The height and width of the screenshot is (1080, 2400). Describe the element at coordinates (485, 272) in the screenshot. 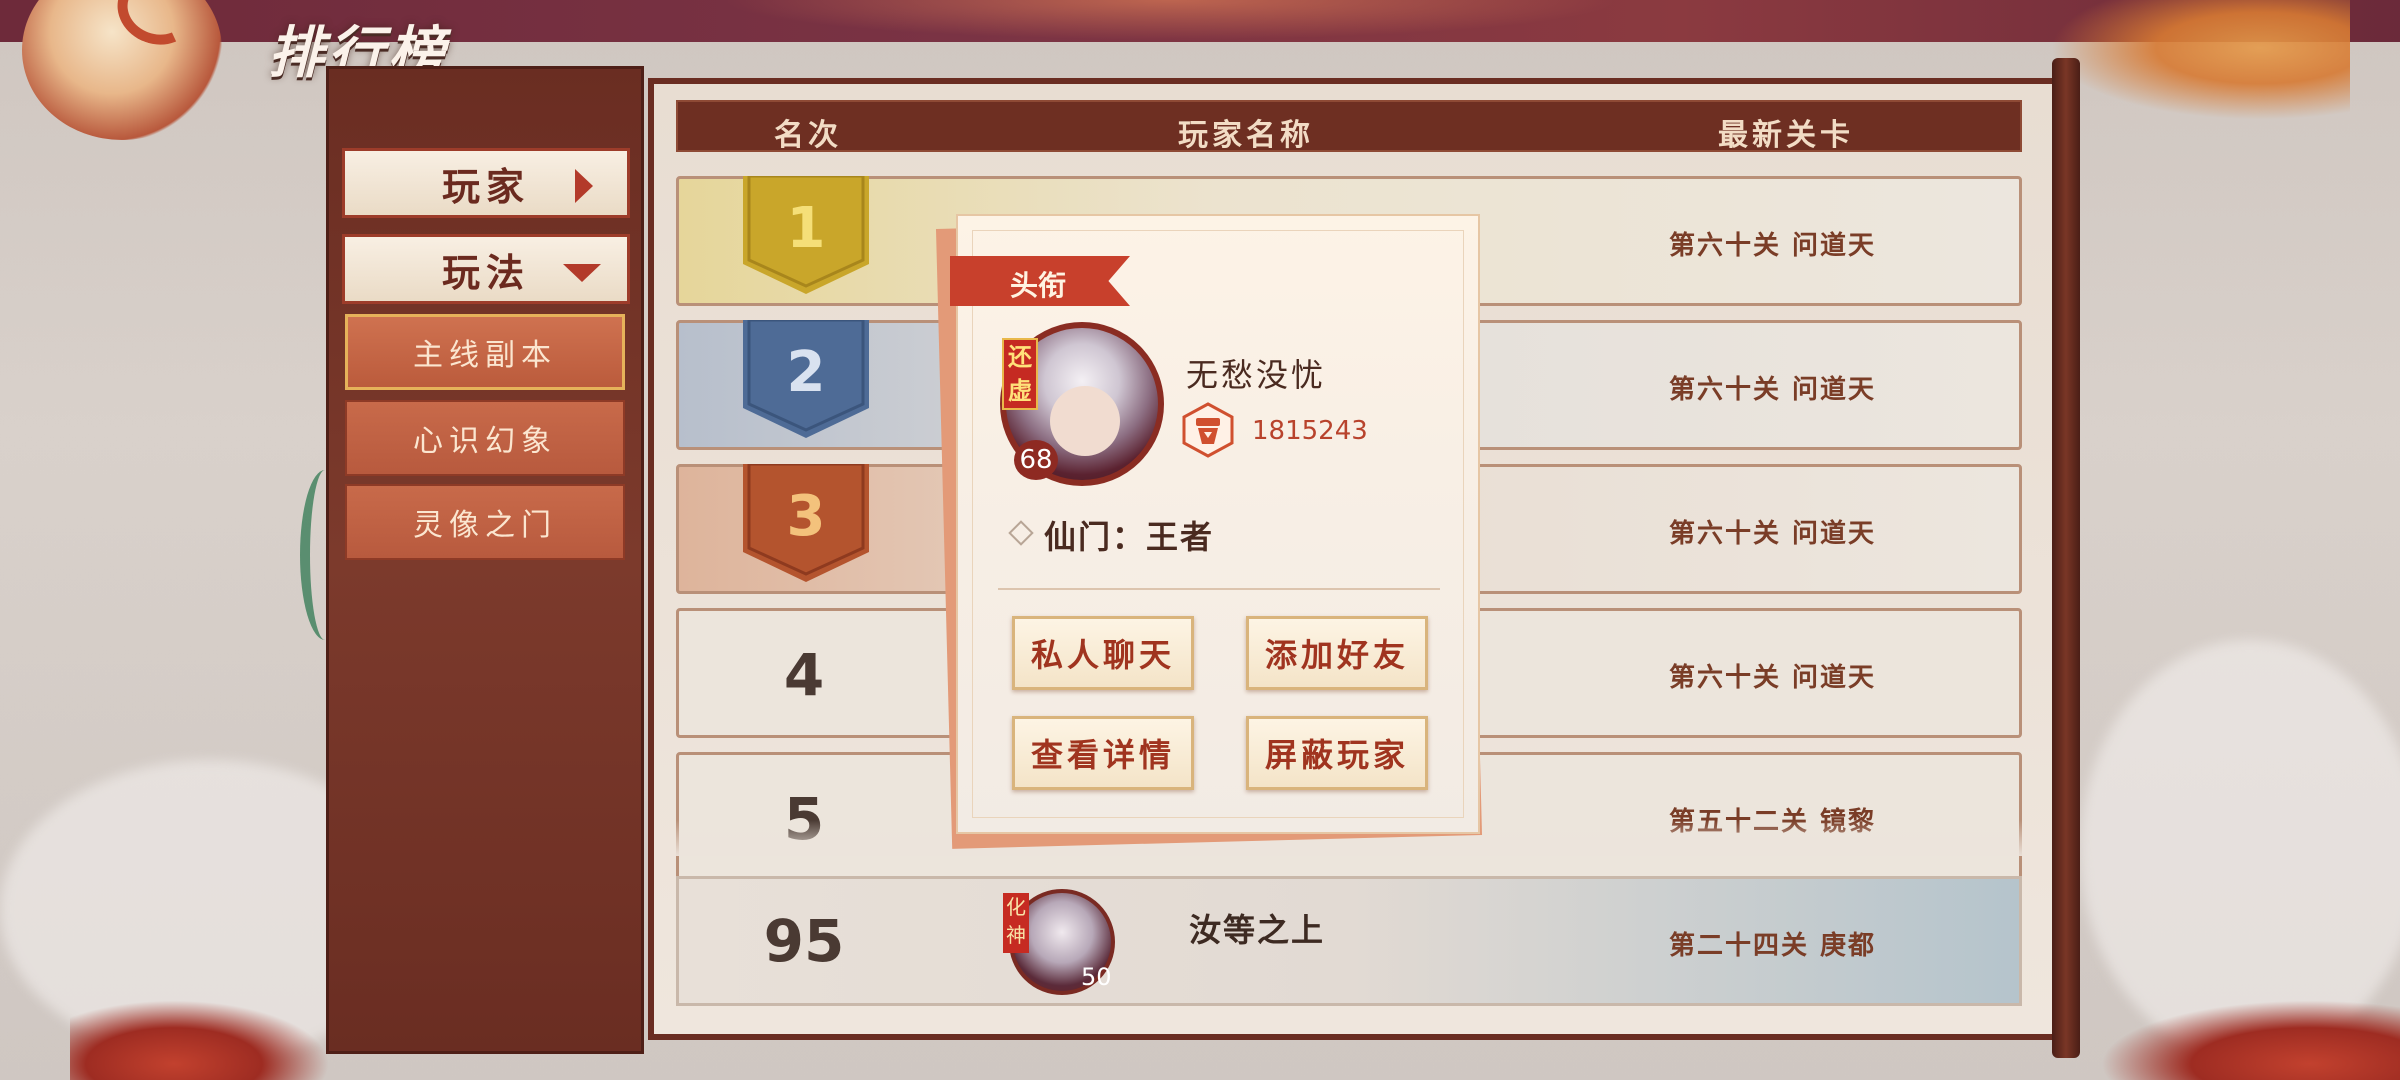

I see `tab-label: 玩法` at that location.